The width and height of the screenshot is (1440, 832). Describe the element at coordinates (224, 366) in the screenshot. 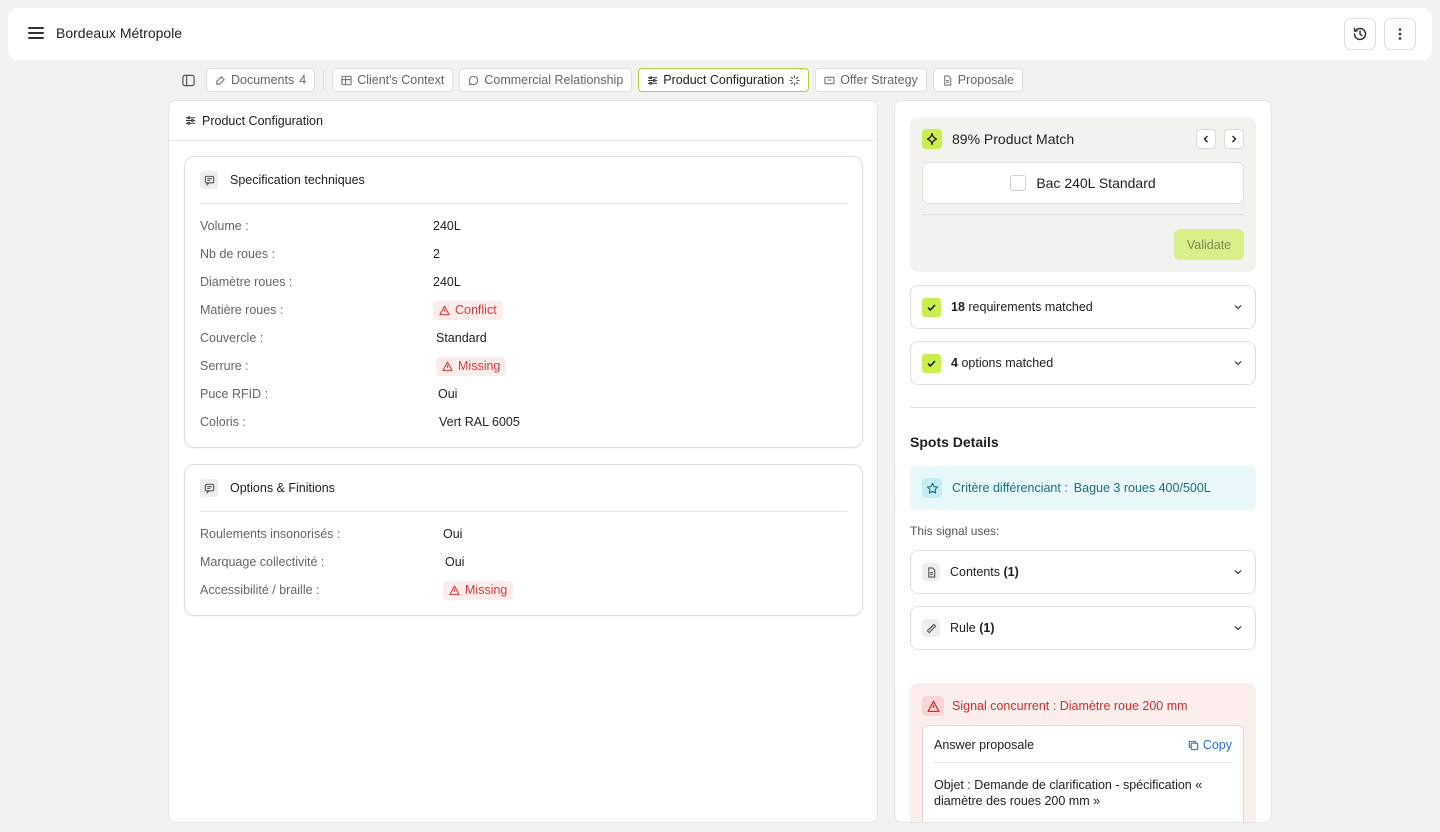

I see `spec-label: Serrure :` at that location.